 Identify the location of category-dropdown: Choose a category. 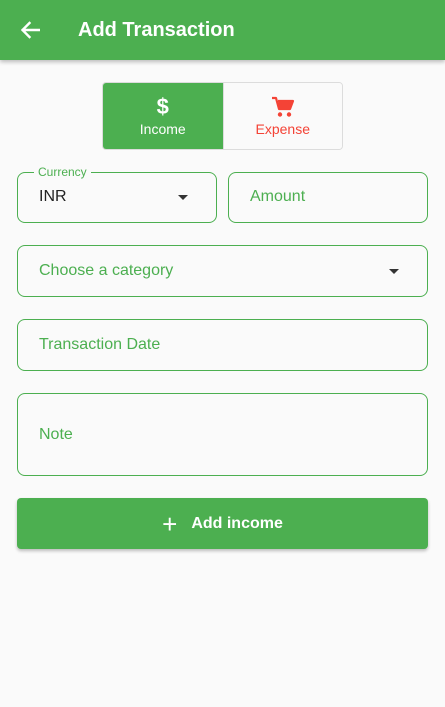
(222, 271).